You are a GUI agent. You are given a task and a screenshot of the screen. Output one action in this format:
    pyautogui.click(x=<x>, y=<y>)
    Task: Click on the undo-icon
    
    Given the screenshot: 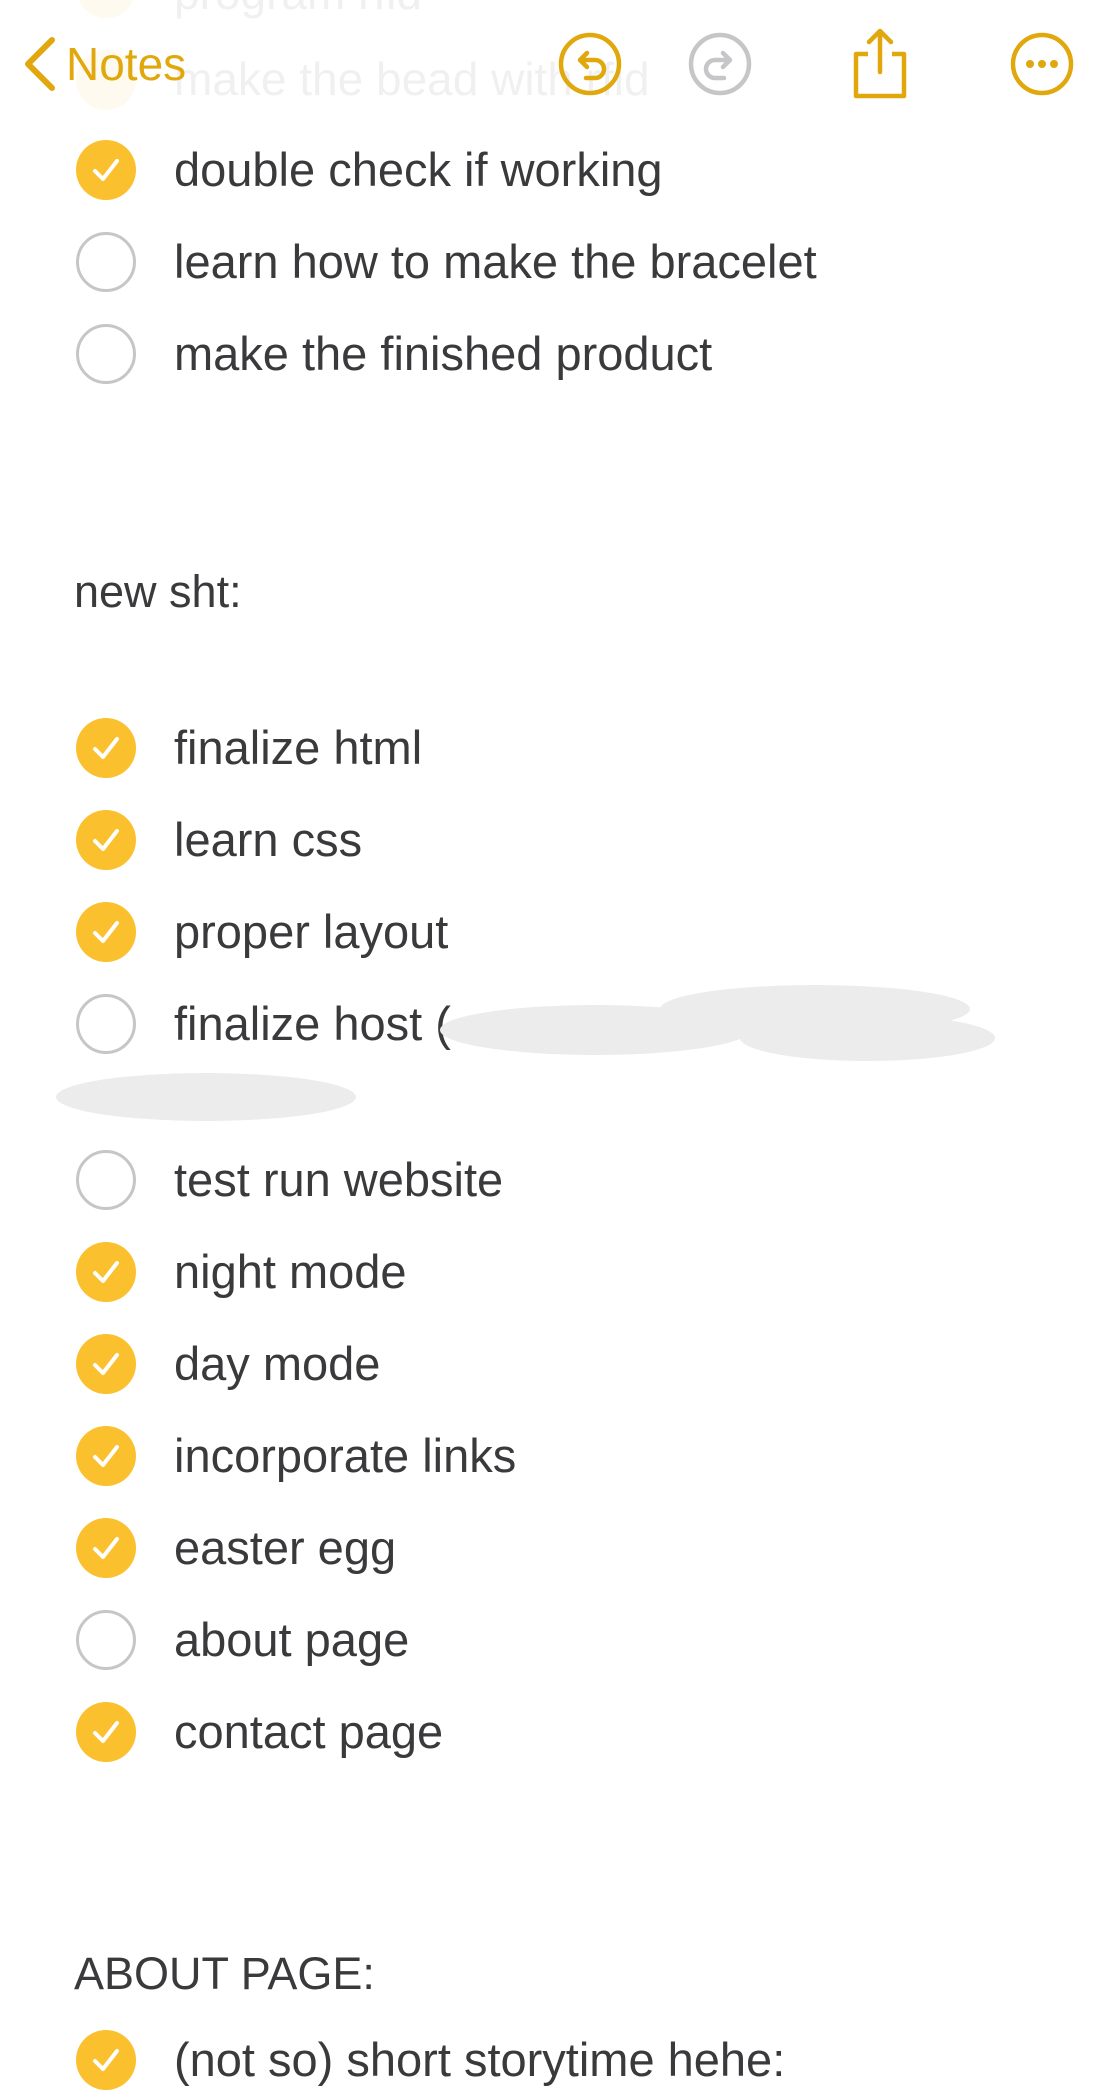 What is the action you would take?
    pyautogui.click(x=590, y=64)
    